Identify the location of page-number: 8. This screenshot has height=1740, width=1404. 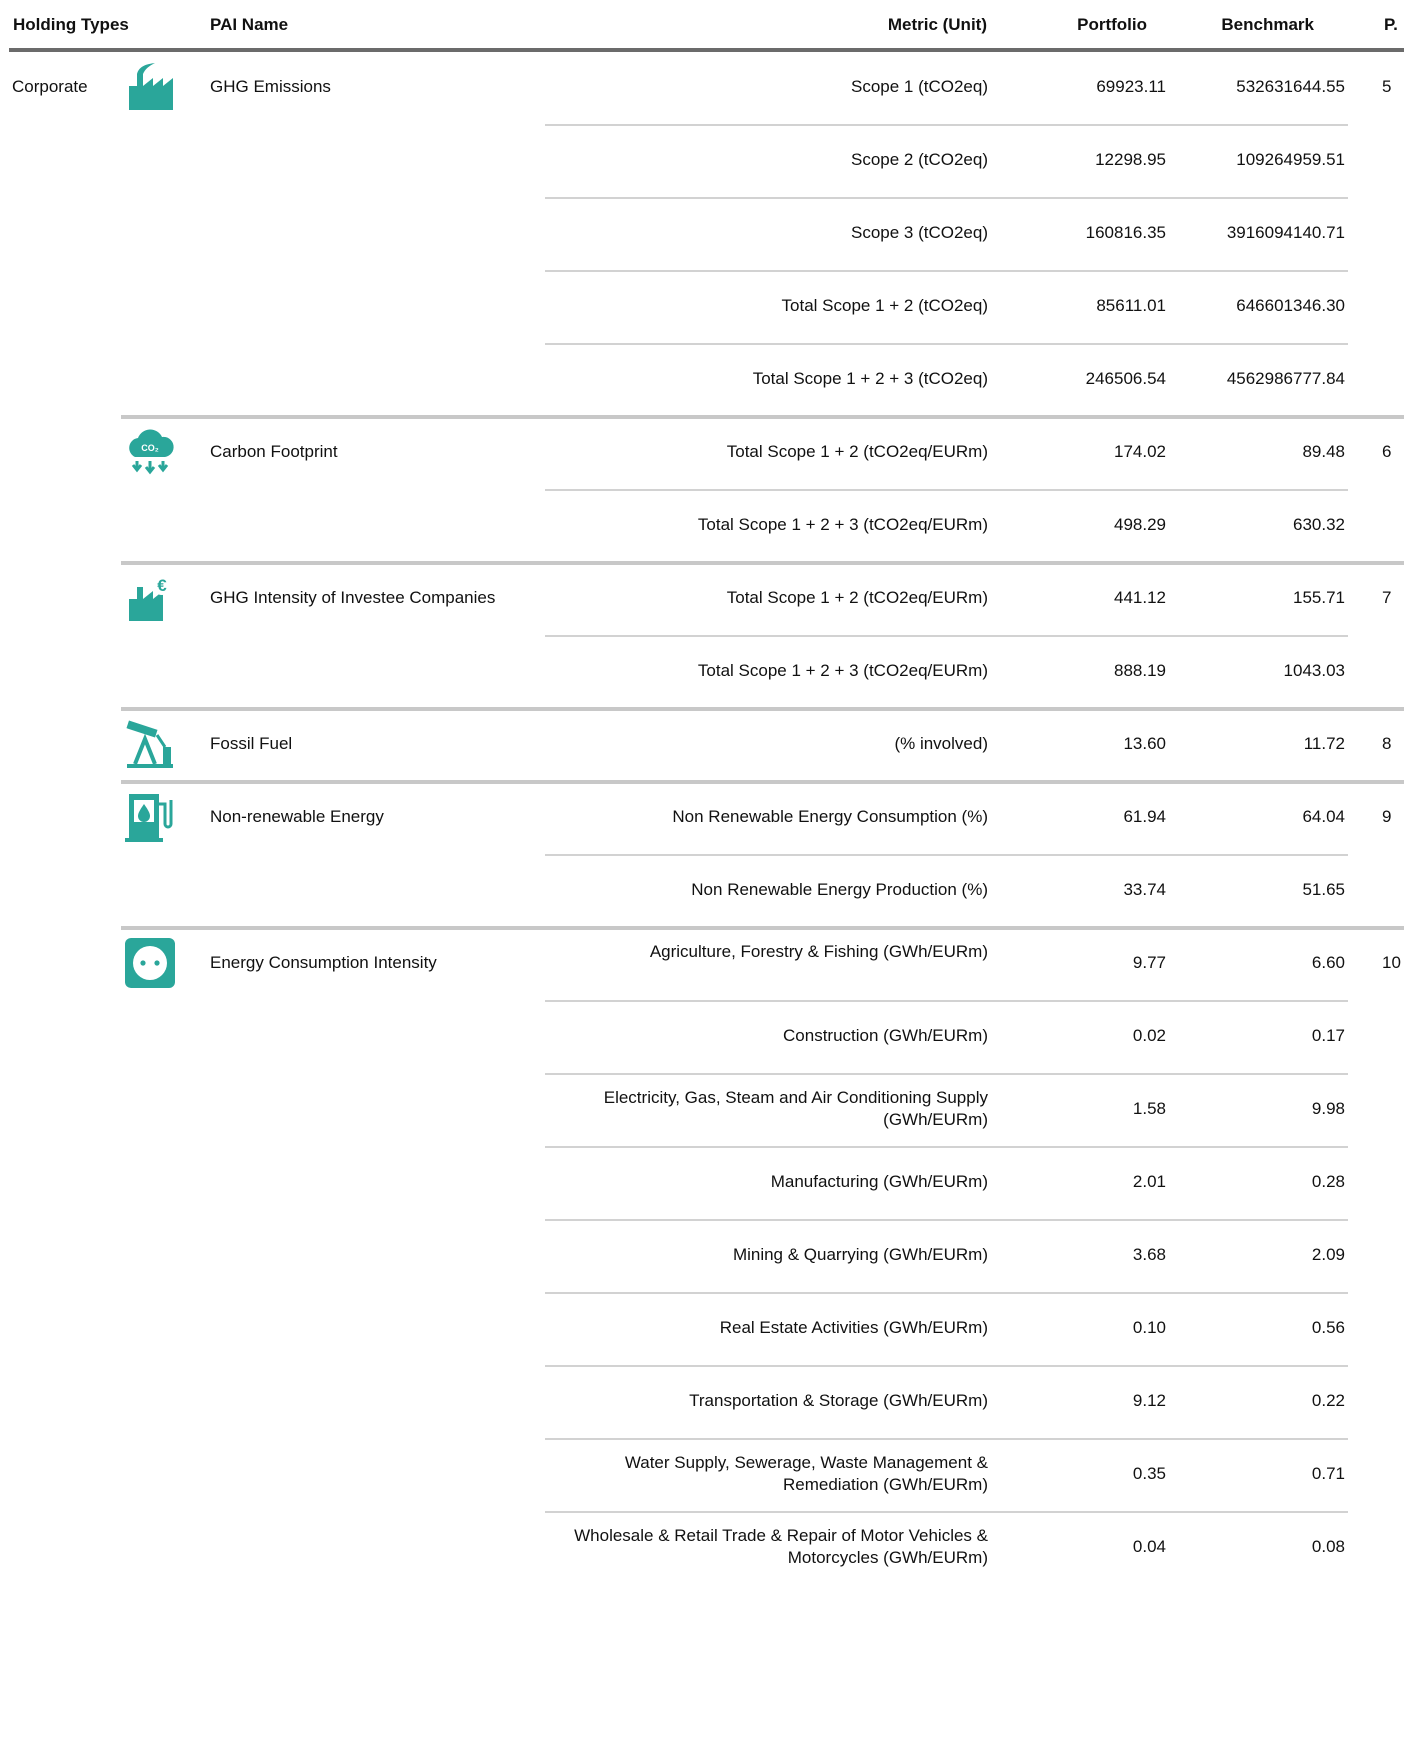
(1387, 743).